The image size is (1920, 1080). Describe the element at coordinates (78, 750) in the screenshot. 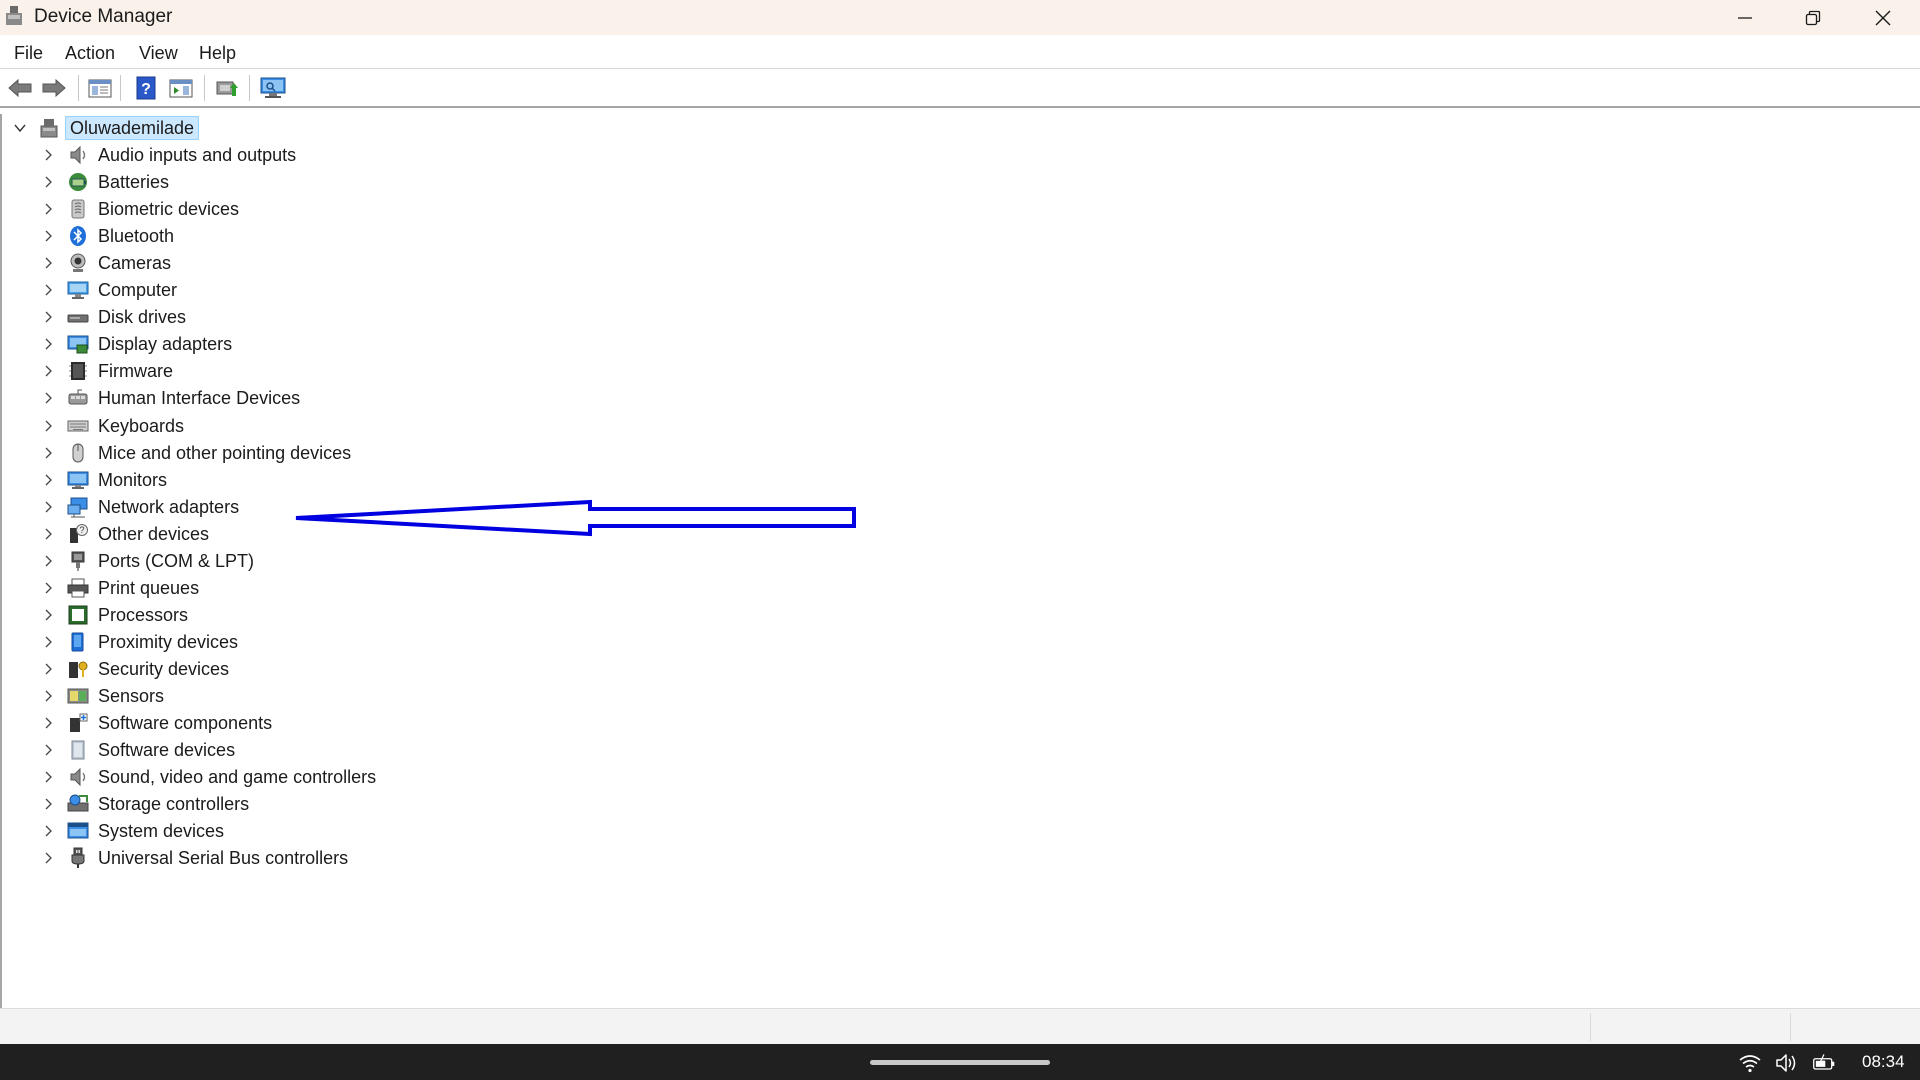

I see `software-device-icon` at that location.